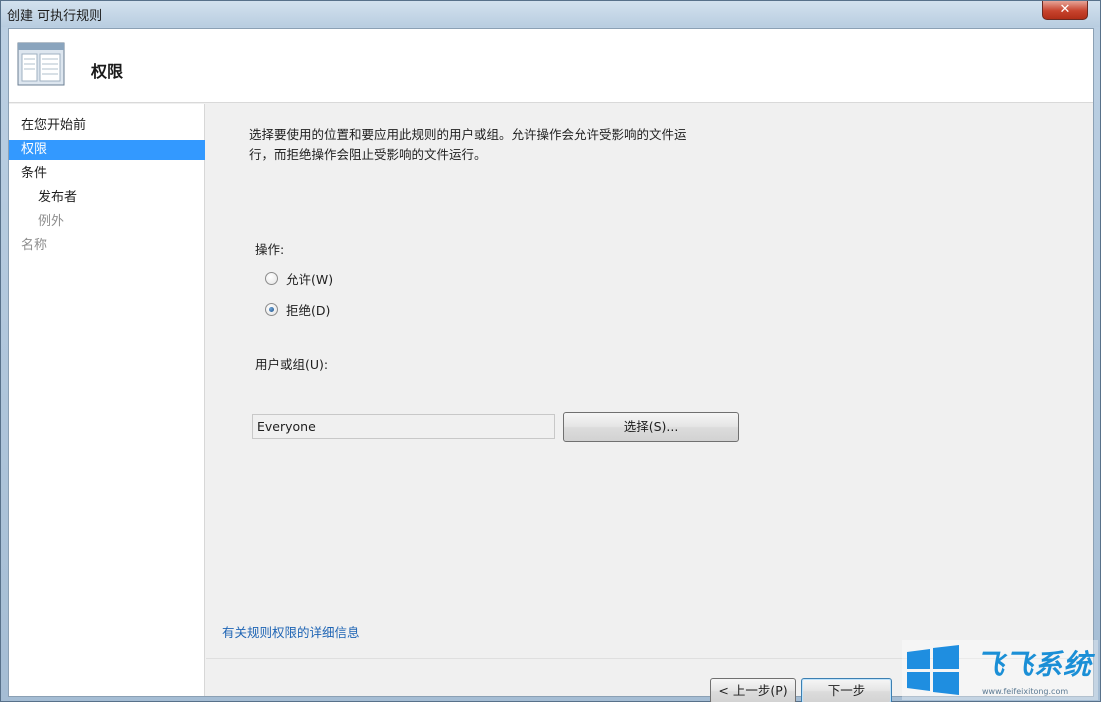 The image size is (1101, 702). What do you see at coordinates (846, 690) in the screenshot?
I see `next-button: 下一步` at bounding box center [846, 690].